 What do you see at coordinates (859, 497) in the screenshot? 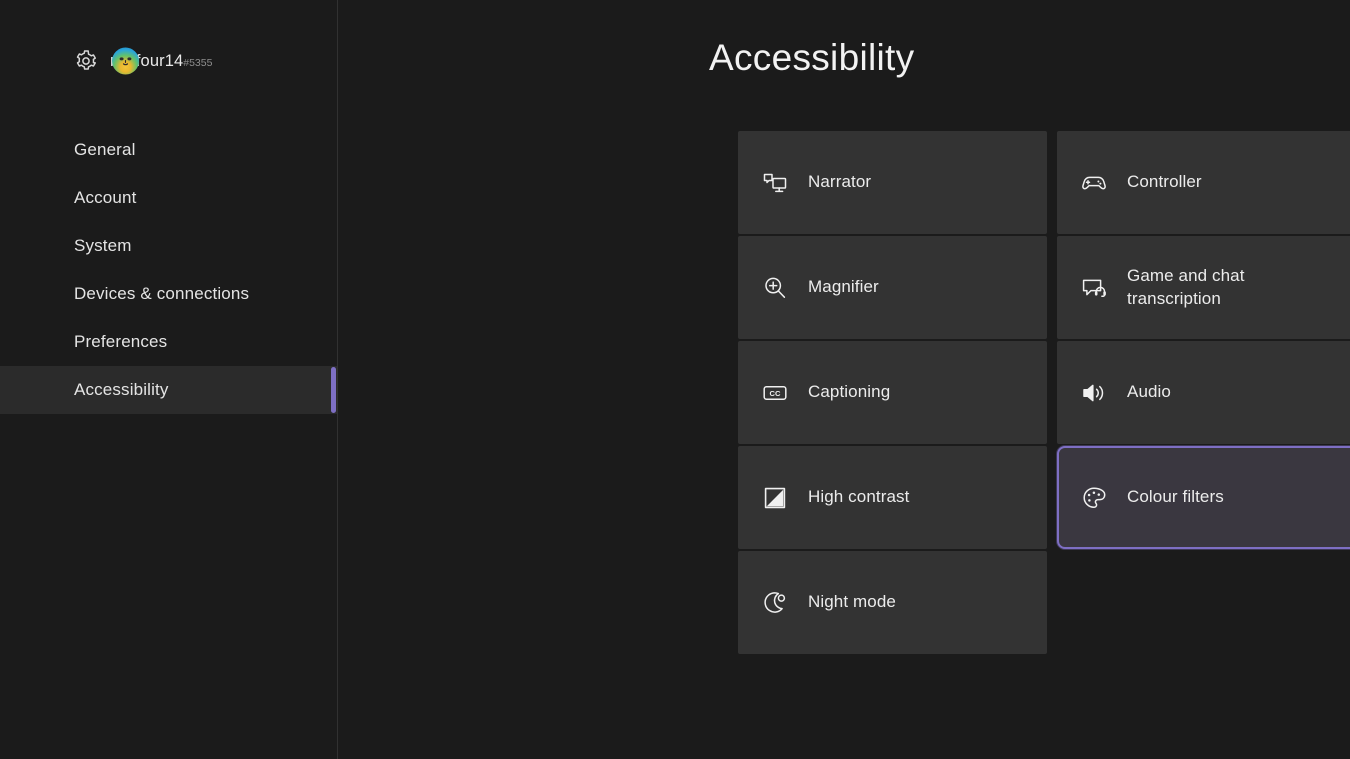
I see `tile-label: High contrast` at bounding box center [859, 497].